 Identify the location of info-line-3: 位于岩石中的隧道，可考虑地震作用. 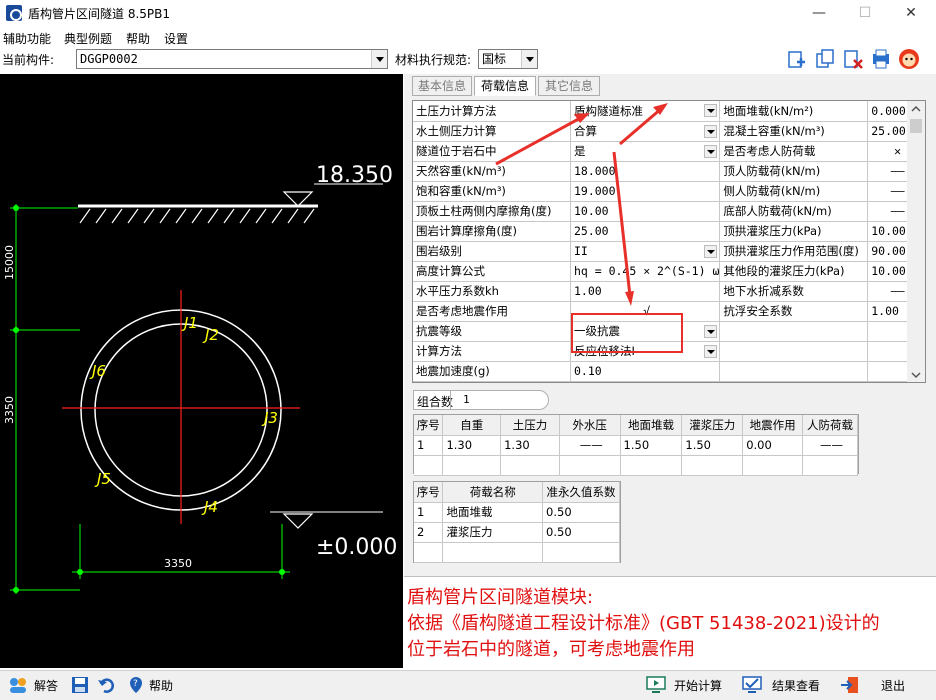
(551, 649).